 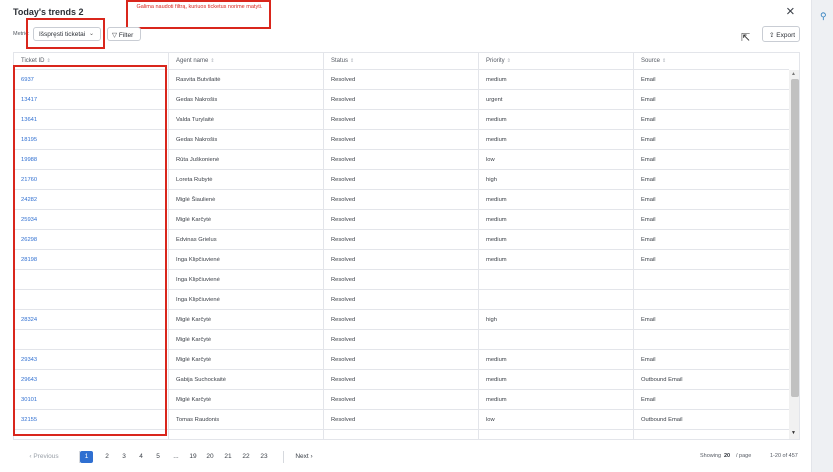 I want to click on table-row: 19988 Rūta Juškonienė Resolved low Email, so click(x=401, y=160).